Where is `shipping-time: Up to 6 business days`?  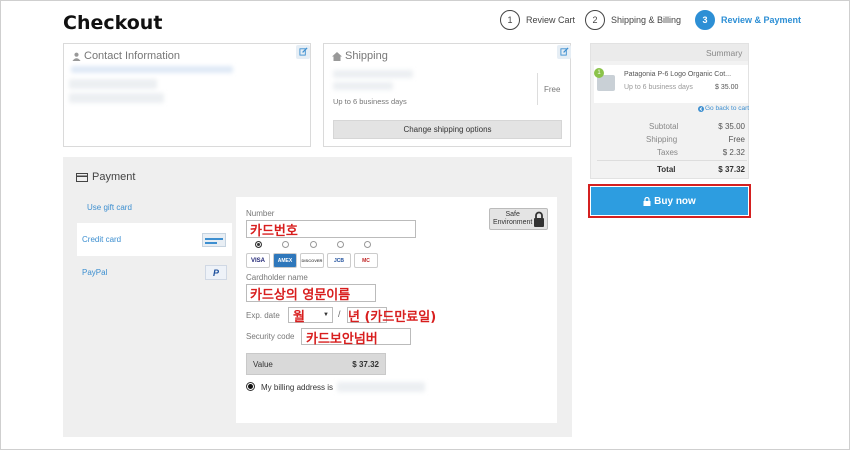
shipping-time: Up to 6 business days is located at coordinates (370, 101).